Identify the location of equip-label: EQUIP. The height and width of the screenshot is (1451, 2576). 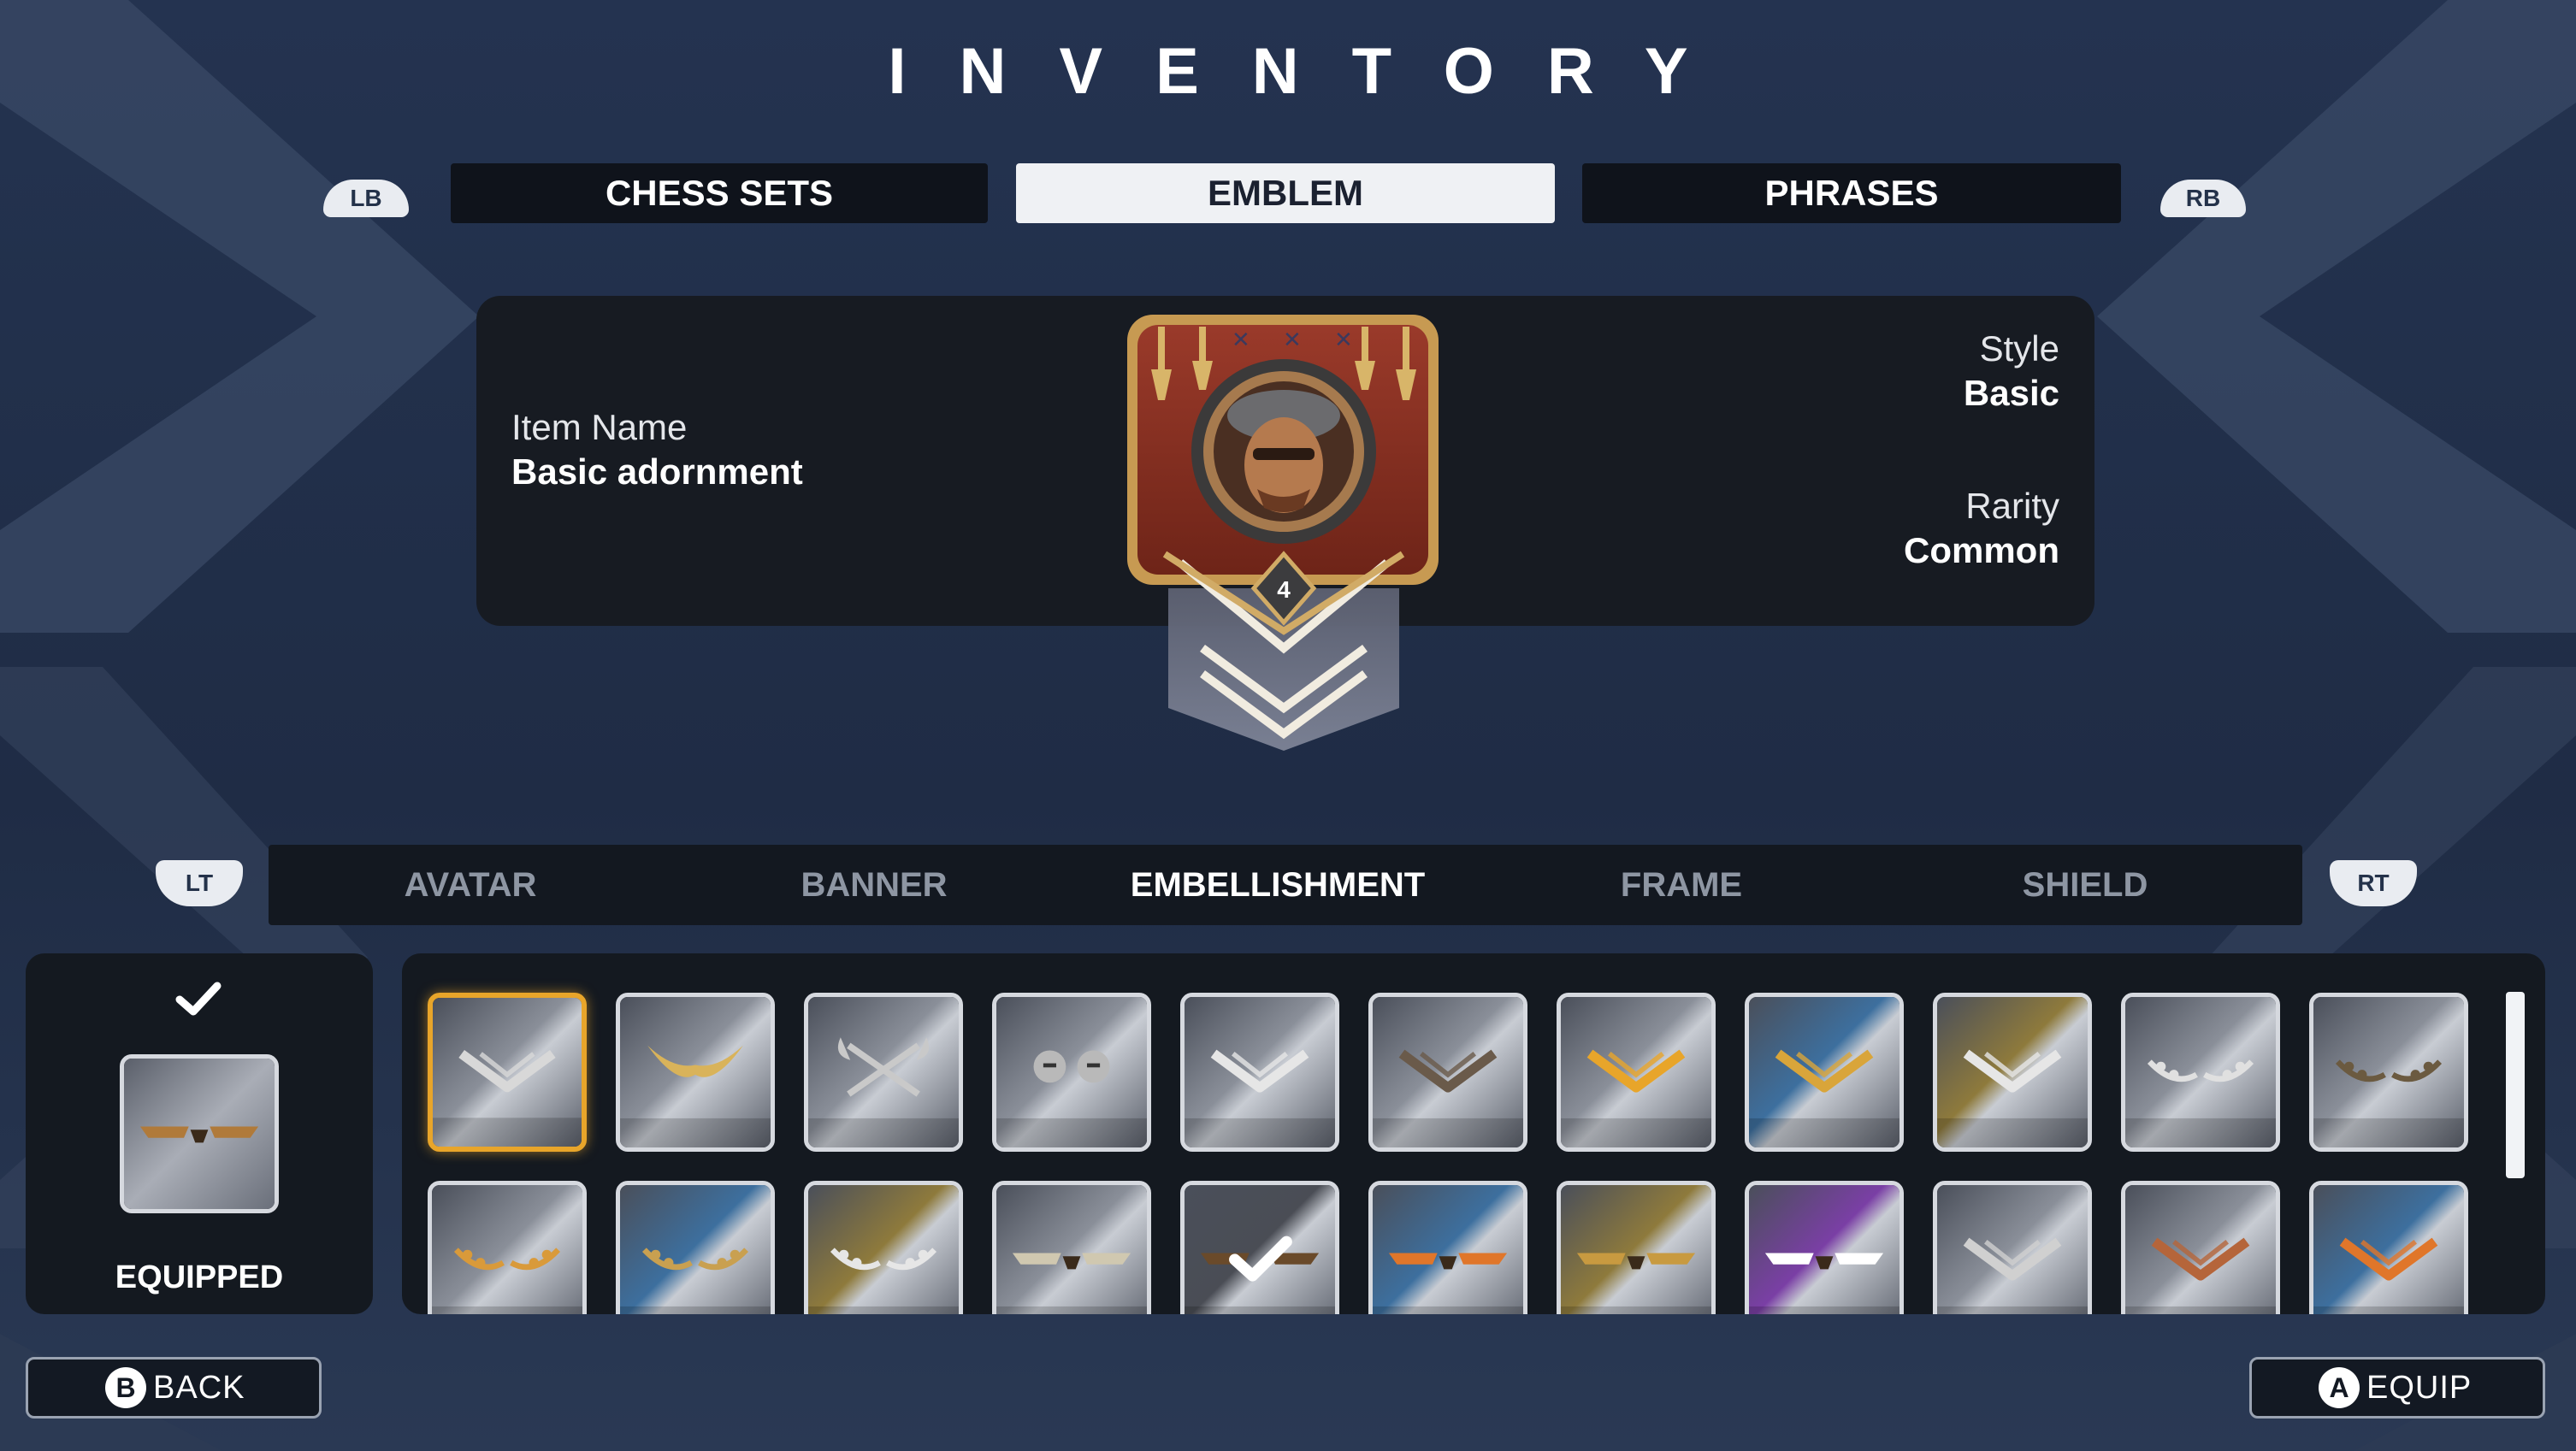
(2419, 1387).